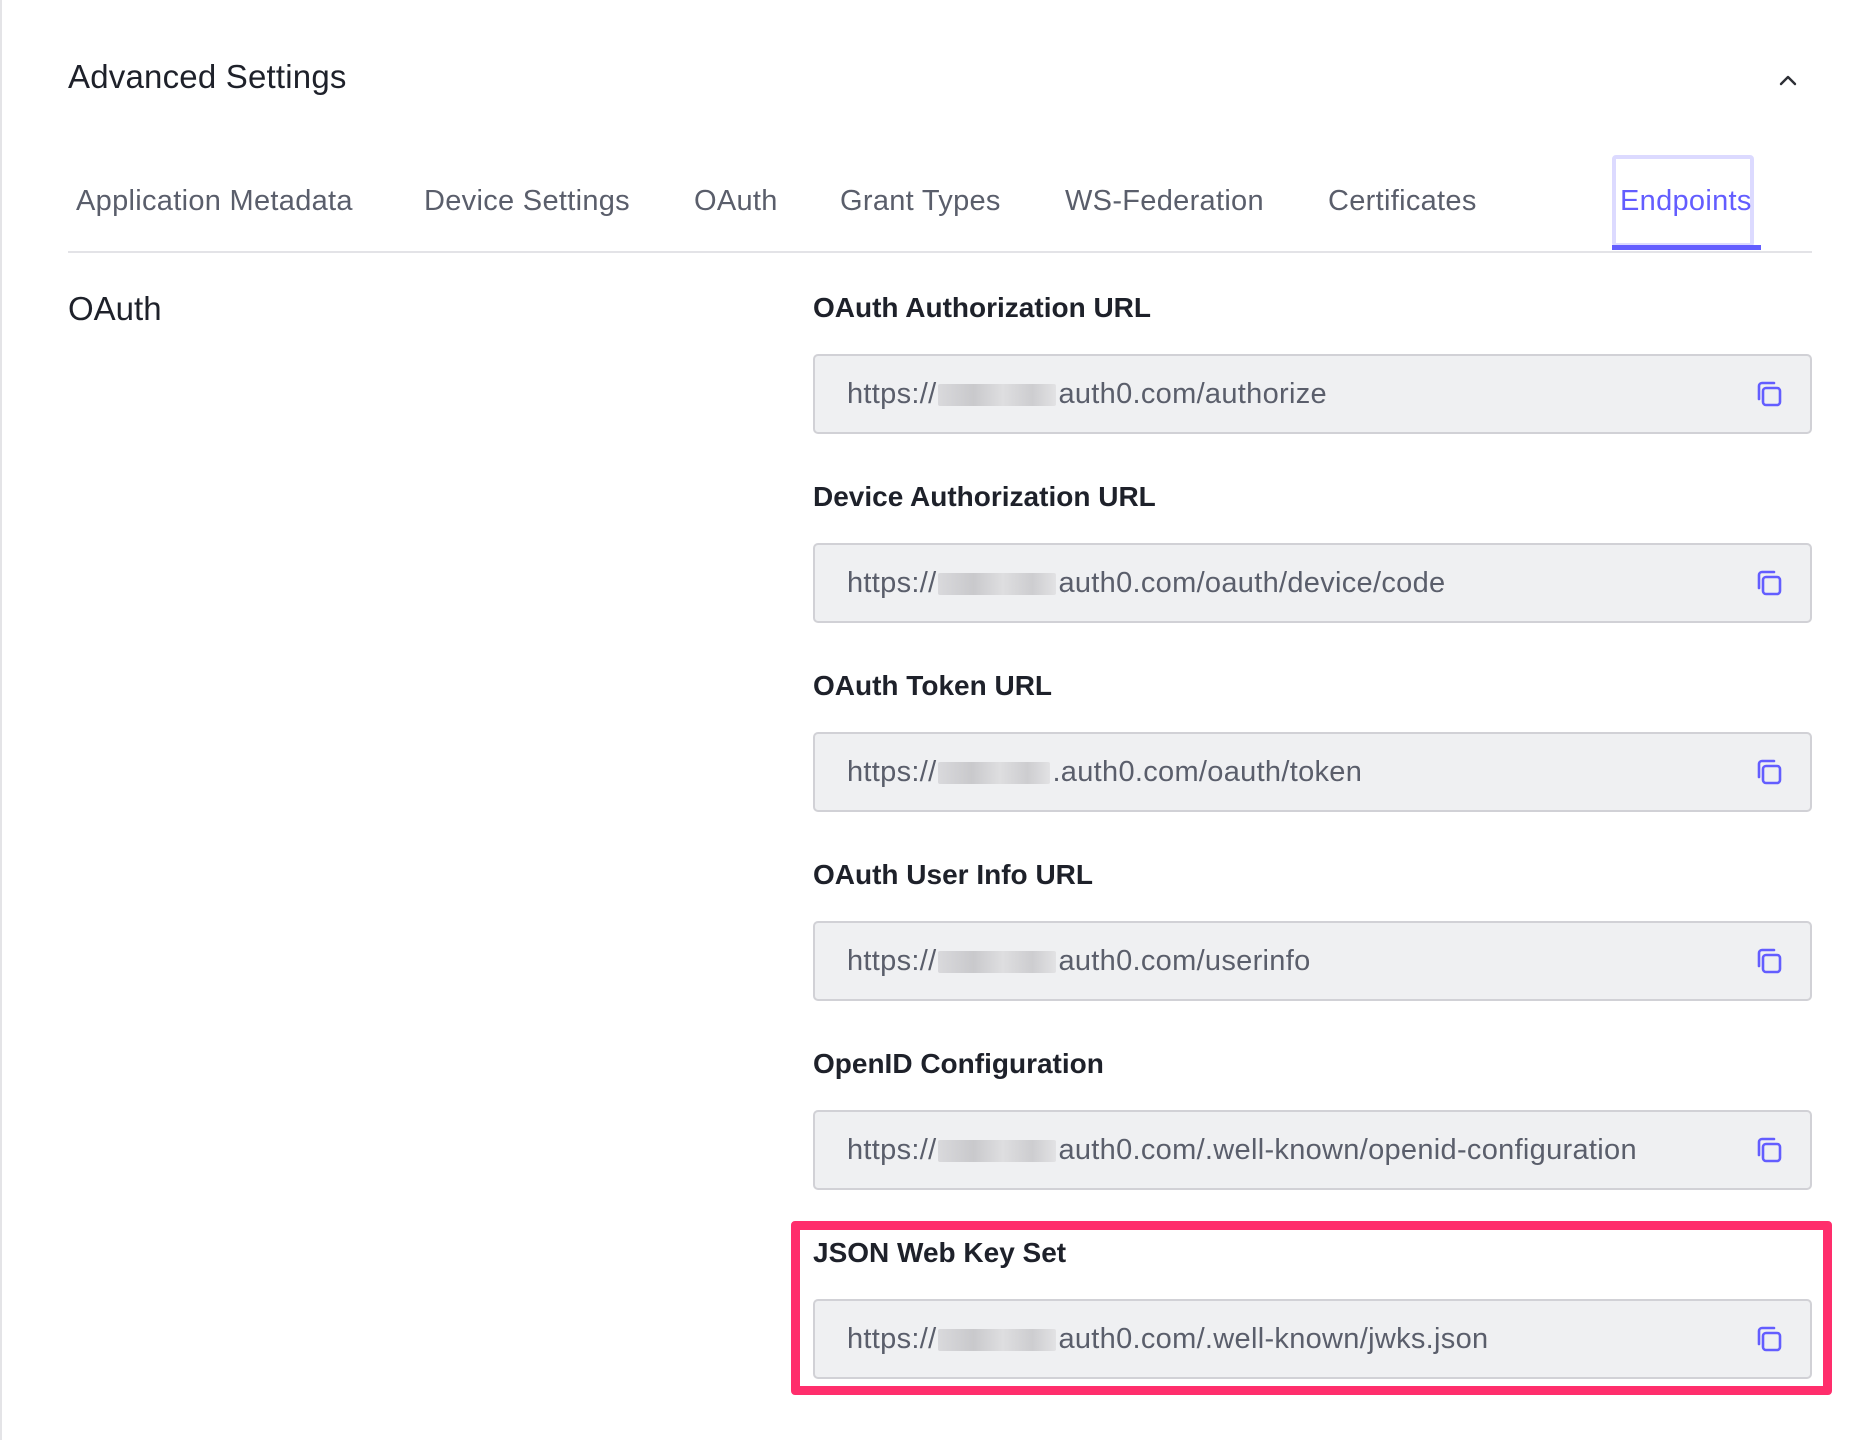  I want to click on url-suffix: auth0.com/authorize, so click(1192, 394).